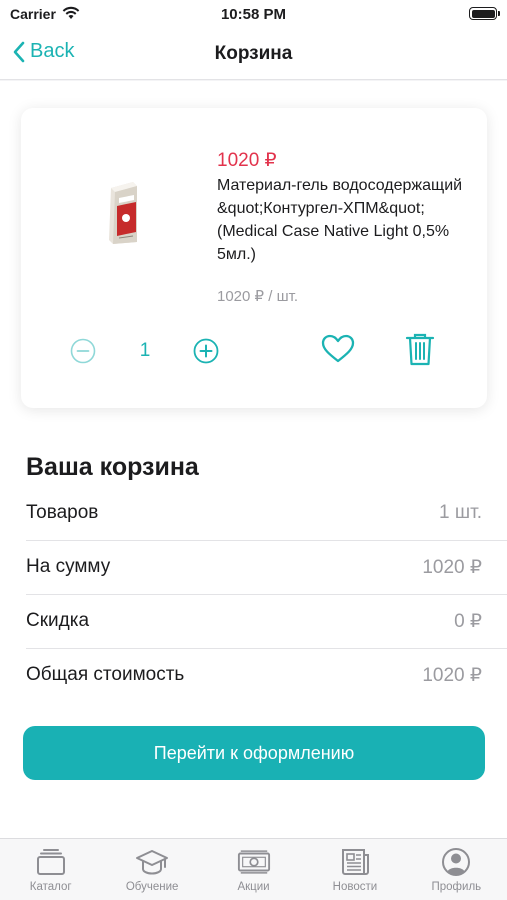 This screenshot has height=900, width=507. I want to click on summary-value: 0 ₽, so click(468, 621).